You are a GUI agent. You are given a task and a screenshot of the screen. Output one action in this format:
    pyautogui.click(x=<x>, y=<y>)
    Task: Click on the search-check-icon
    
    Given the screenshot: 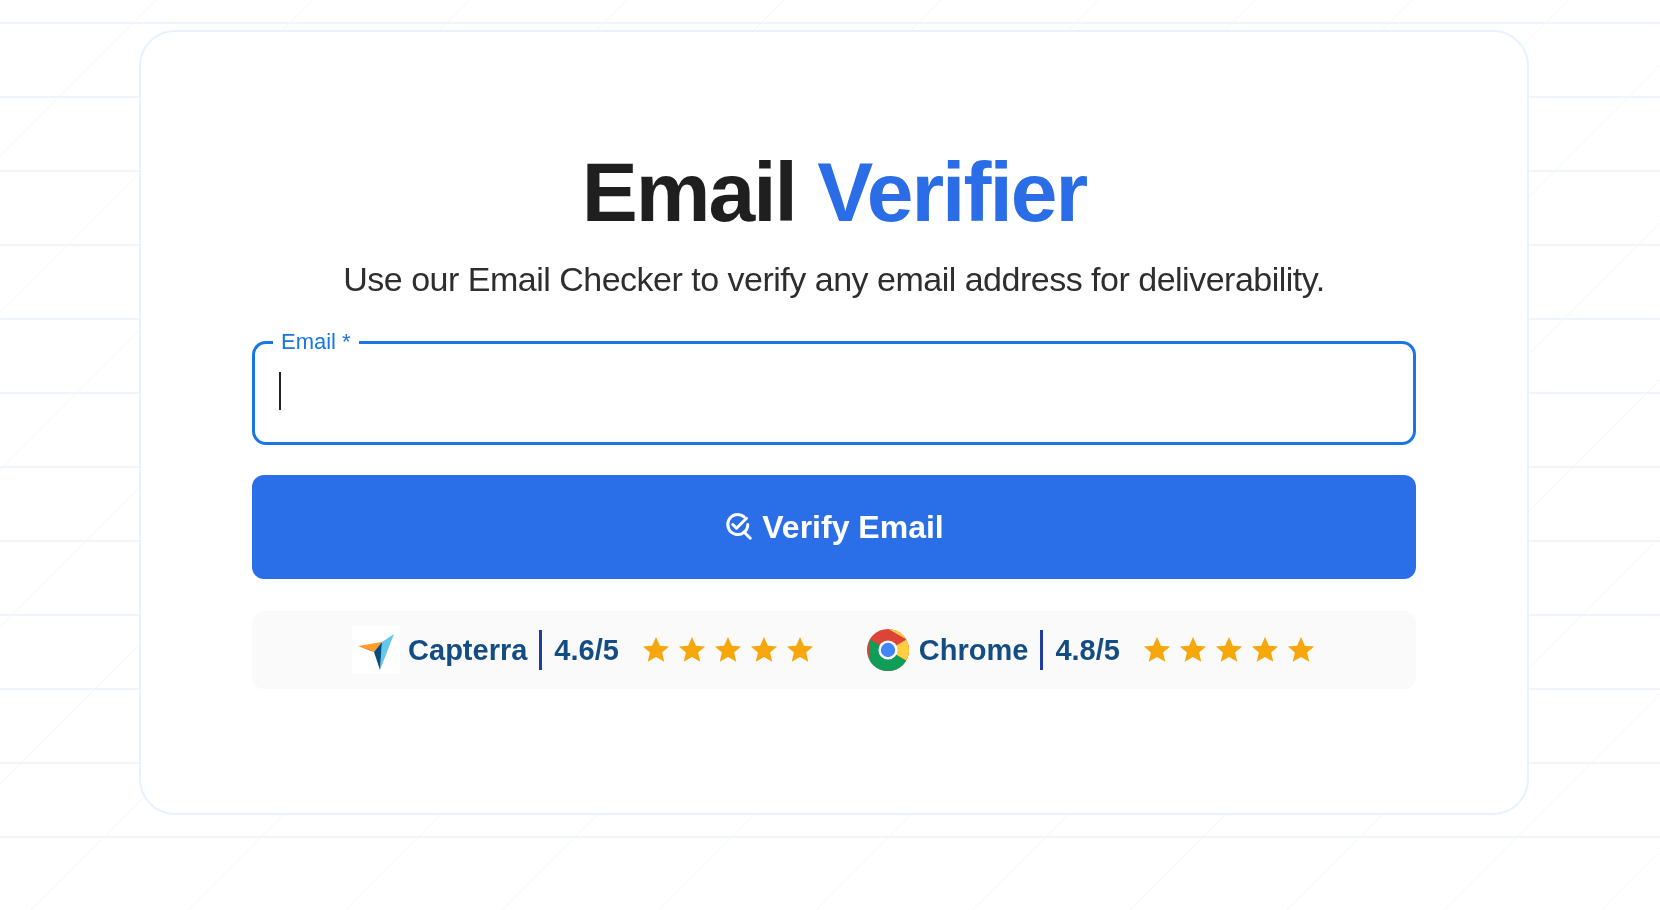 What is the action you would take?
    pyautogui.click(x=739, y=527)
    